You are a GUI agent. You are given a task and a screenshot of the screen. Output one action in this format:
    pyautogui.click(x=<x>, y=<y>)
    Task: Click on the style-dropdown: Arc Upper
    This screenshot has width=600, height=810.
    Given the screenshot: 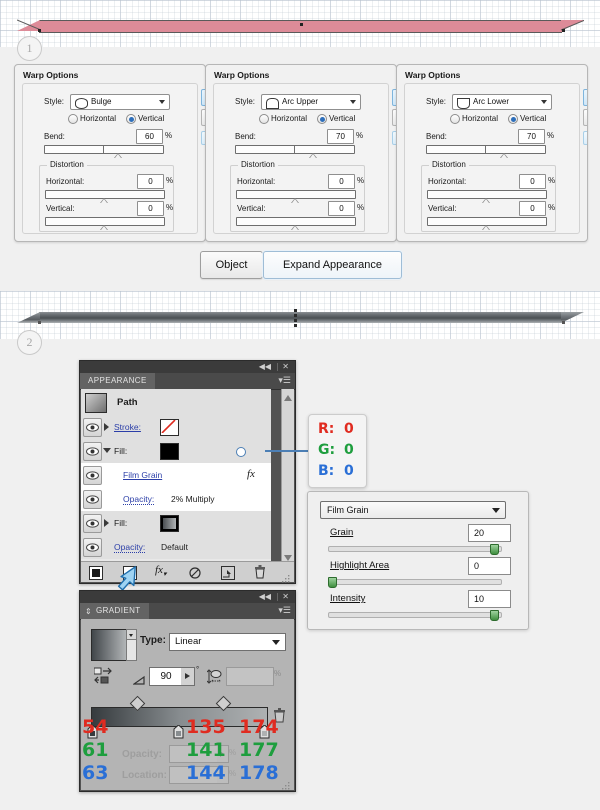 What is the action you would take?
    pyautogui.click(x=311, y=102)
    